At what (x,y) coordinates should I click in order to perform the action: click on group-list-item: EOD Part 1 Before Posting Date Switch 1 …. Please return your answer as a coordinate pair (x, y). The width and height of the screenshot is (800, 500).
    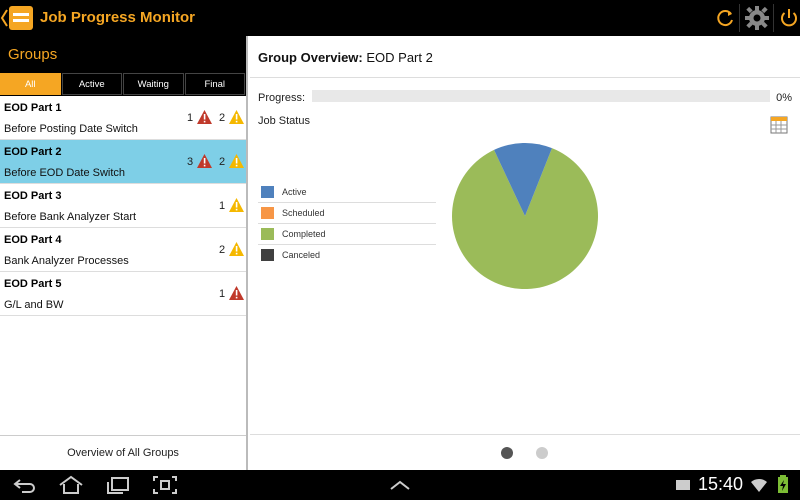
    Looking at the image, I should click on (123, 118).